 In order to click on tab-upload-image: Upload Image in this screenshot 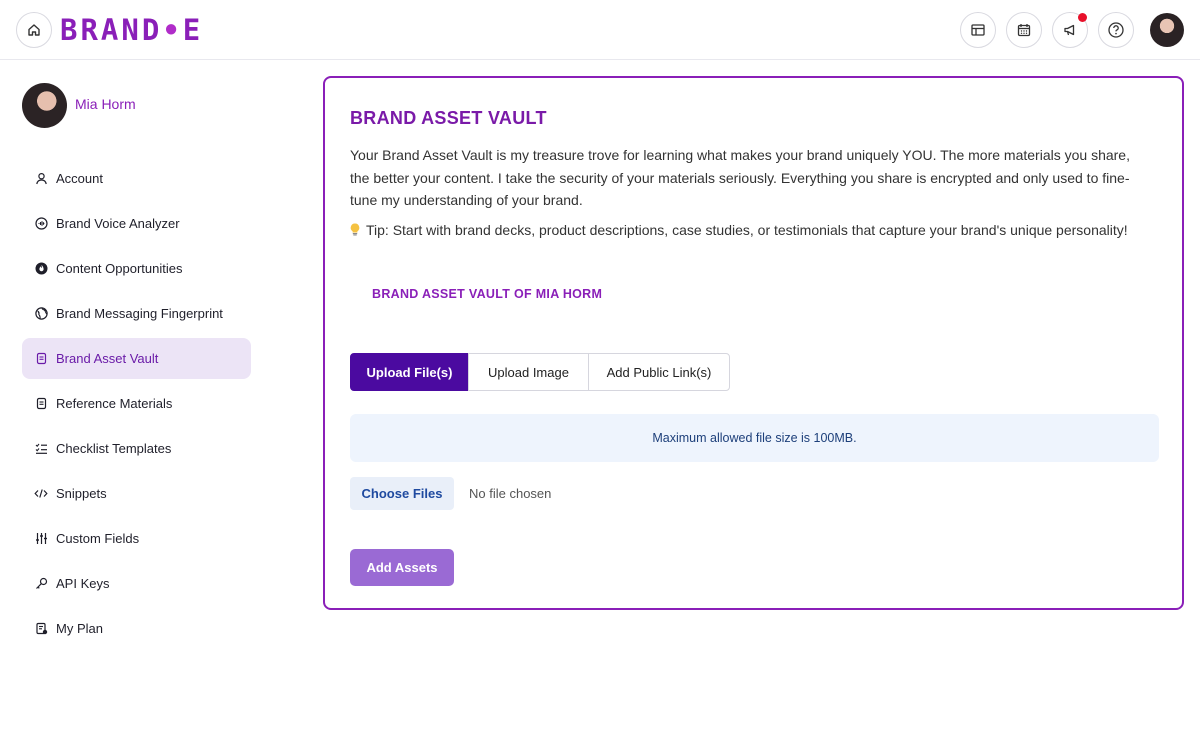, I will do `click(528, 372)`.